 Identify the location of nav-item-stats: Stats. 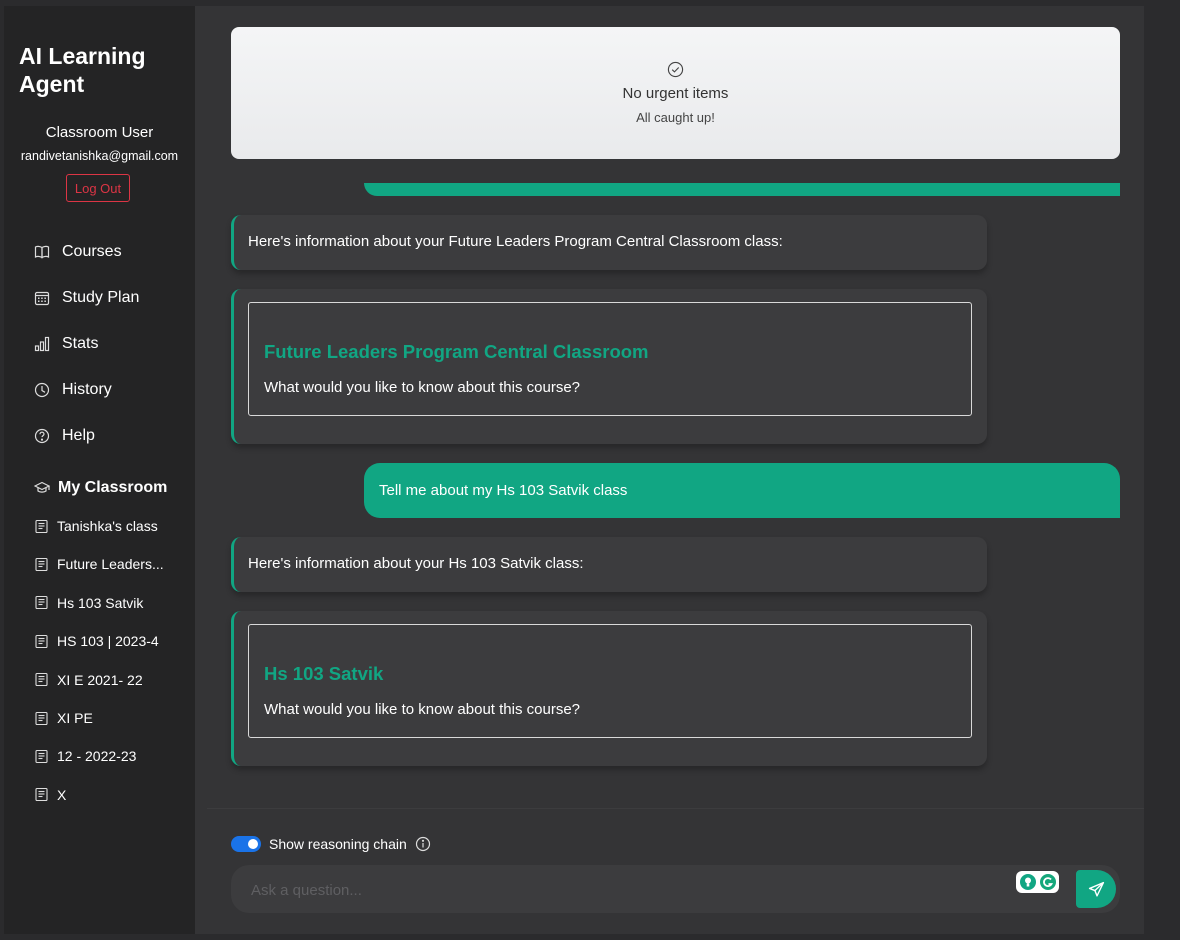
(66, 344).